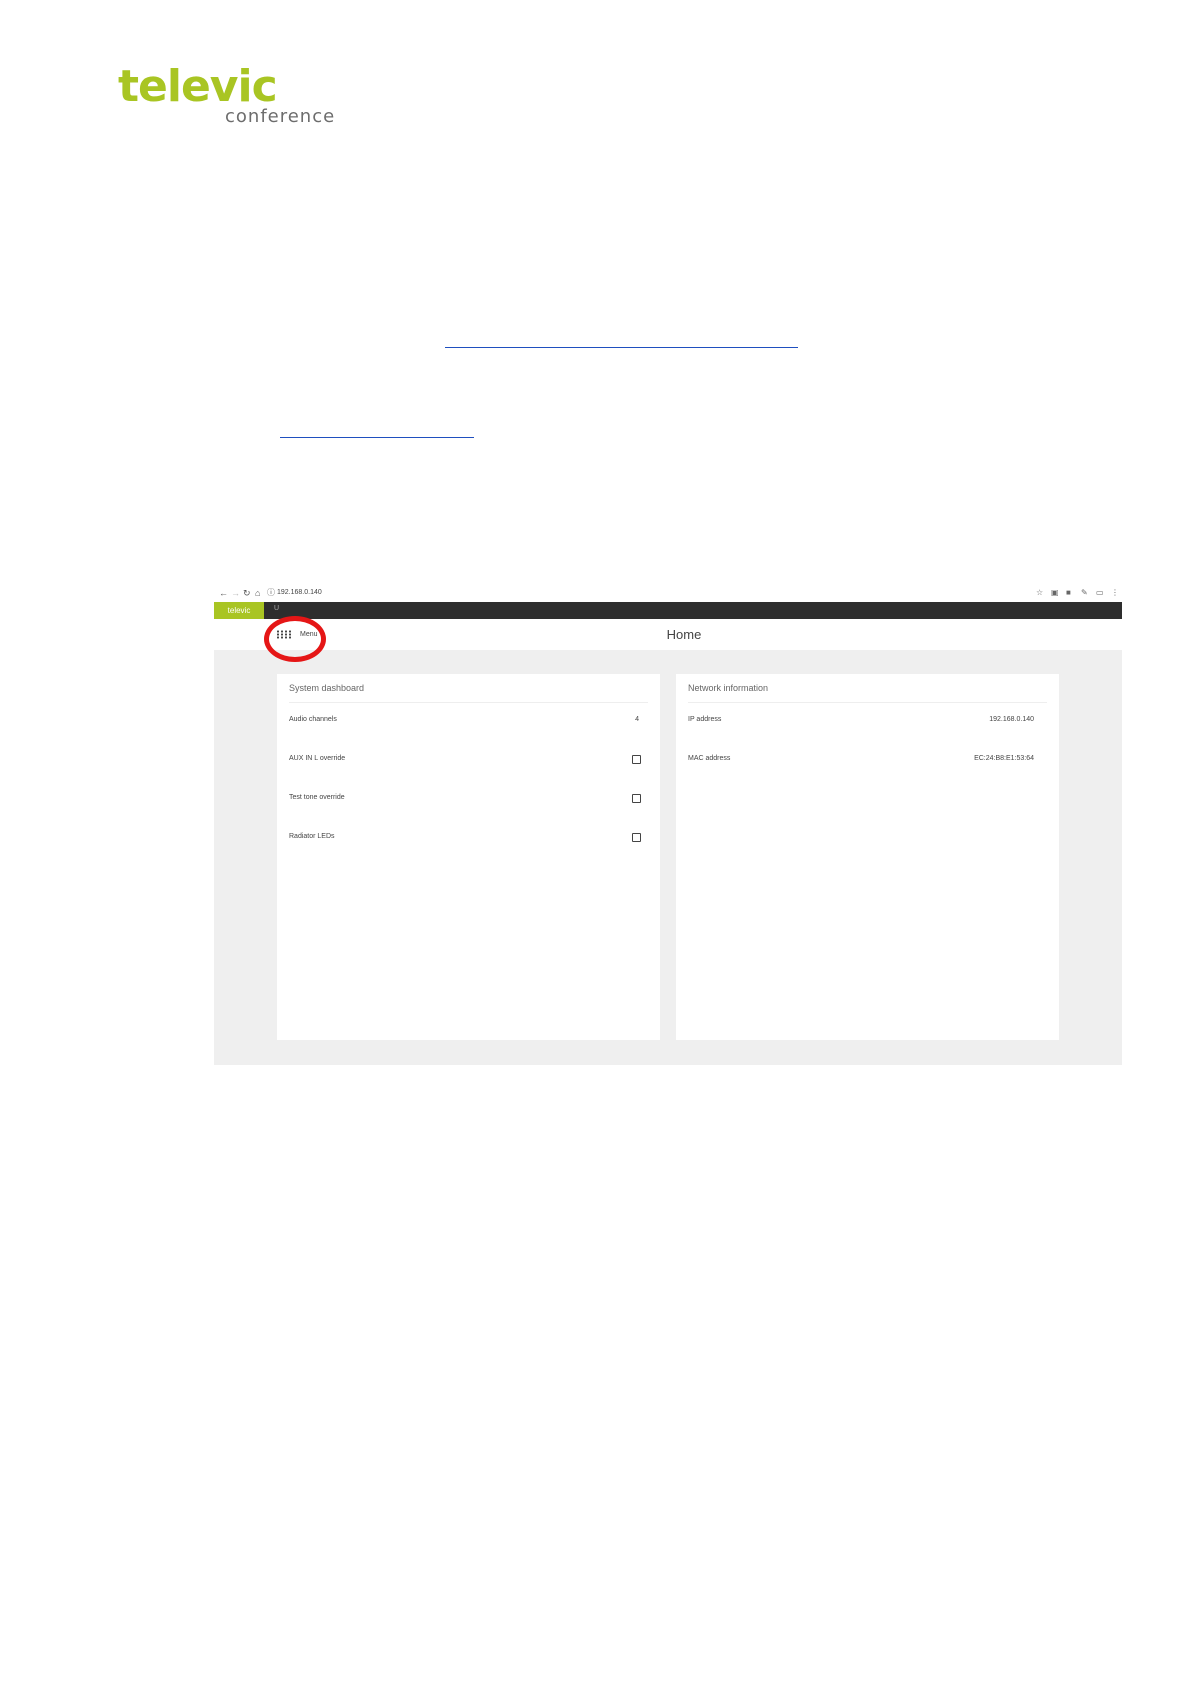  I want to click on aux-in-override-row: AUX IN L override, so click(466, 759).